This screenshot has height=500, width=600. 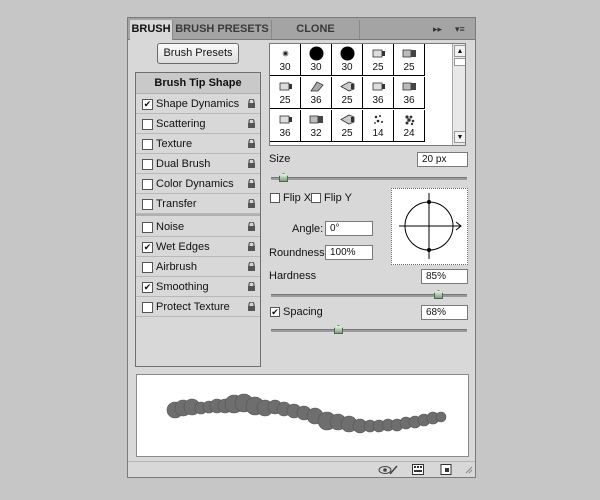 What do you see at coordinates (458, 94) in the screenshot?
I see `brush-grid-scrollbar: ▲ ▼` at bounding box center [458, 94].